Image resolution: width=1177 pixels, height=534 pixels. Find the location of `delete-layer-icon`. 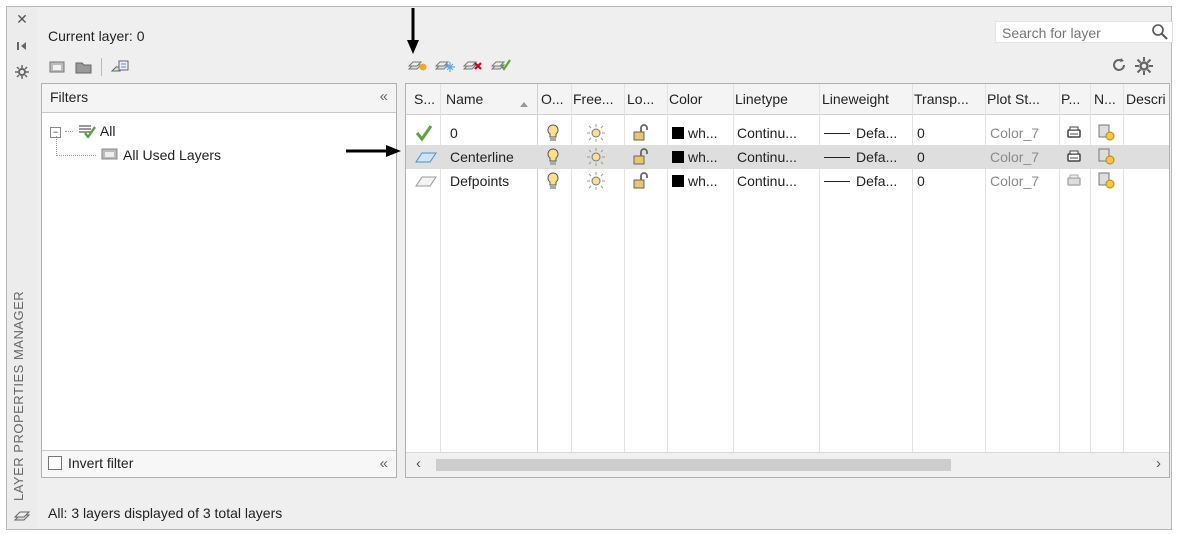

delete-layer-icon is located at coordinates (472, 65).